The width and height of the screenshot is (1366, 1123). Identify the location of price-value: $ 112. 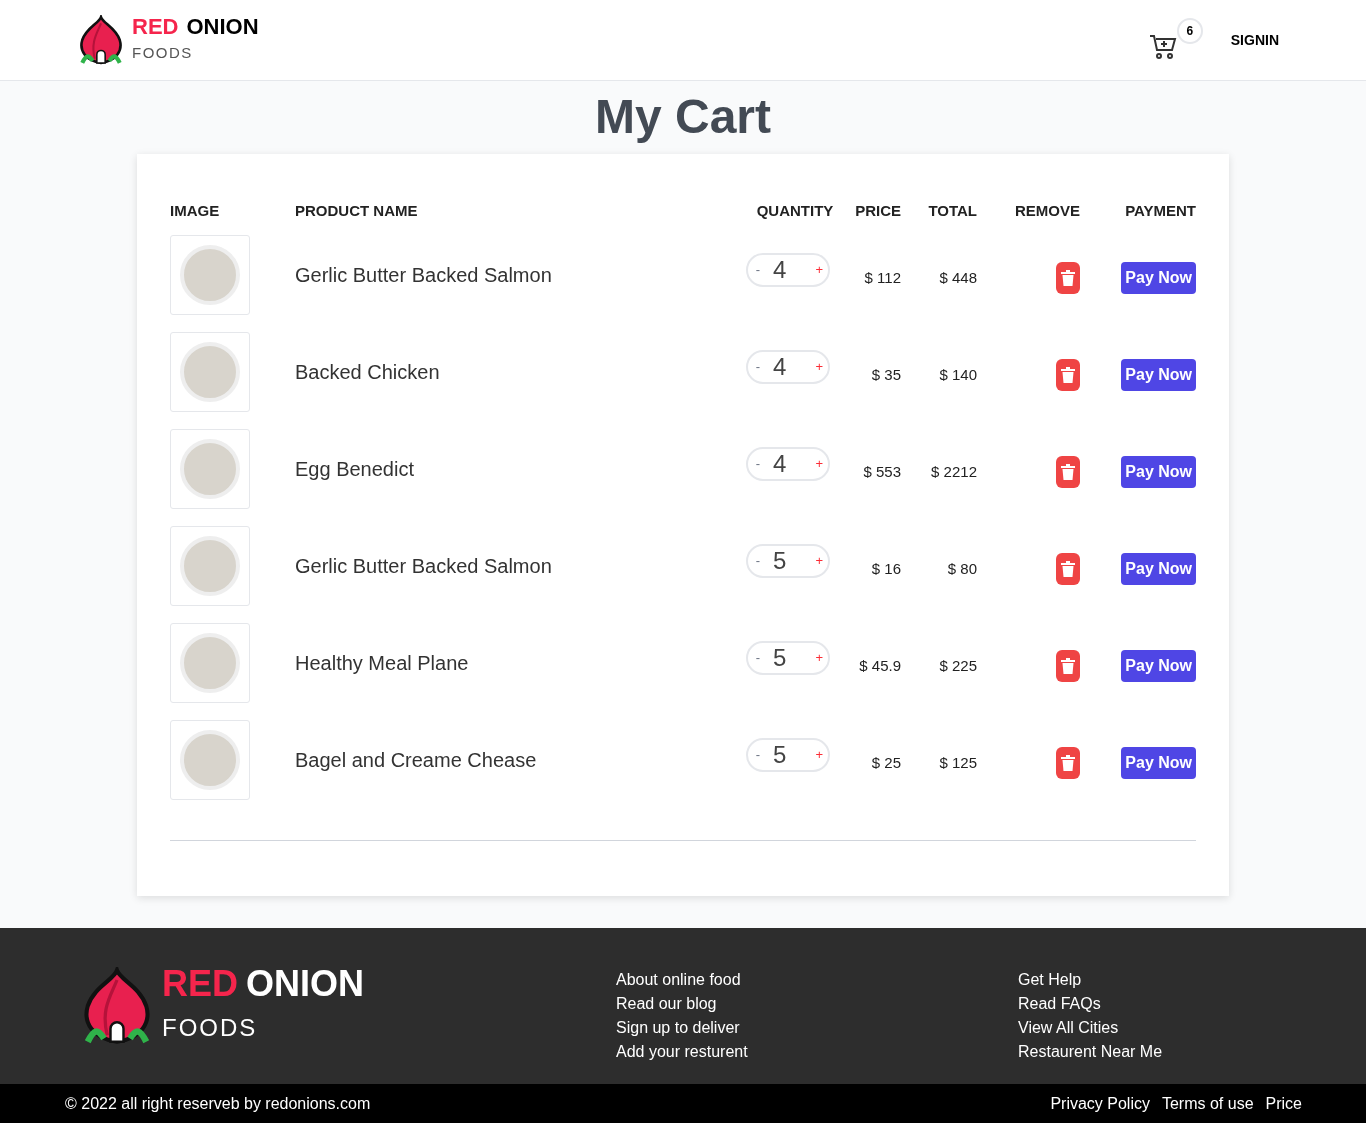
(882, 277).